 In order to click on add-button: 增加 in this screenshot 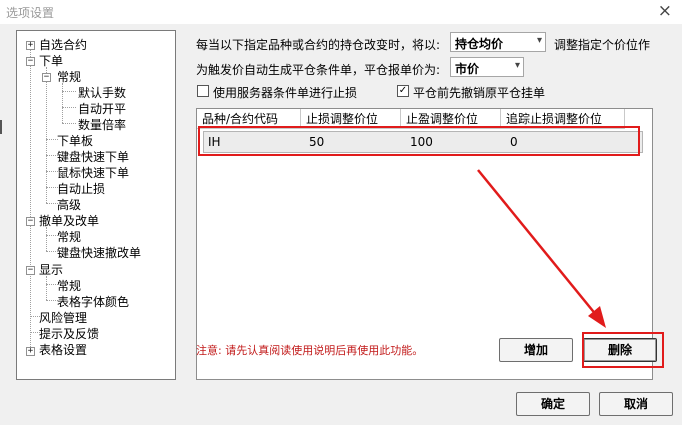, I will do `click(536, 350)`.